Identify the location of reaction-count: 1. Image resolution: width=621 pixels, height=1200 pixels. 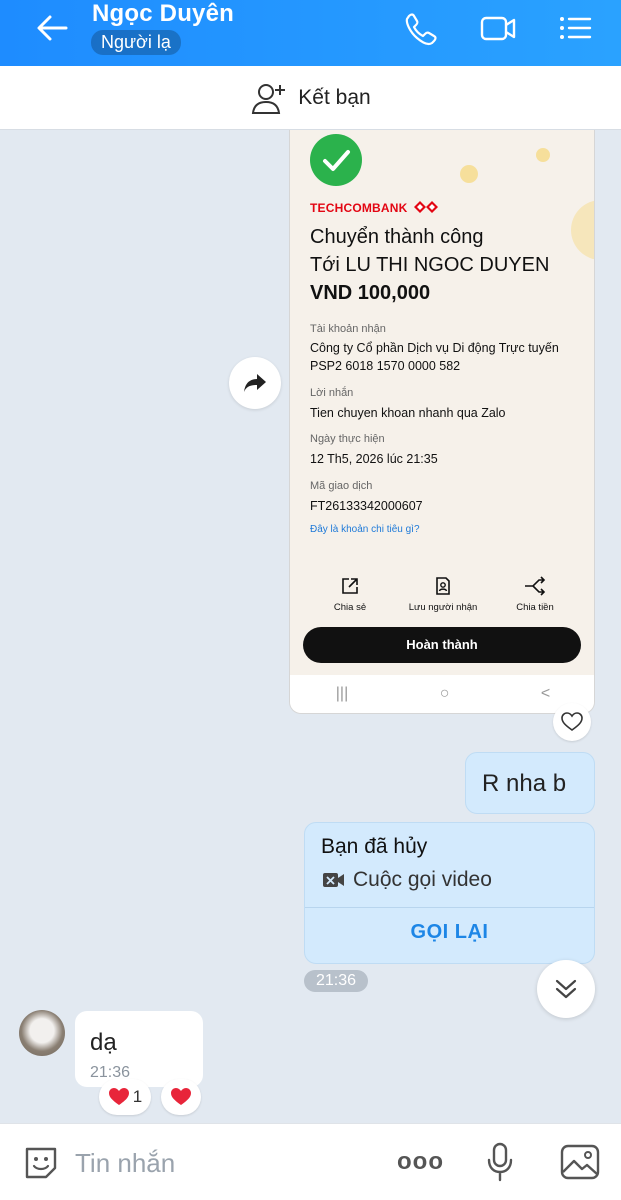
(137, 1096).